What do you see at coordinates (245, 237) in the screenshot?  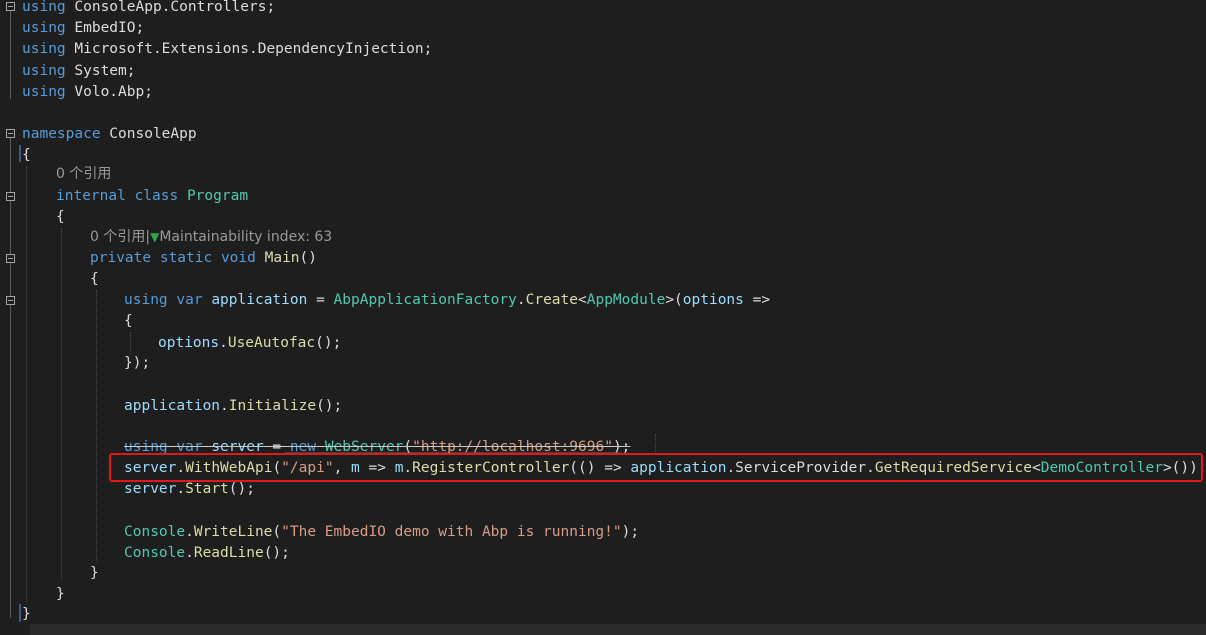 I see `maintainability-index: Maintainability index: 63` at bounding box center [245, 237].